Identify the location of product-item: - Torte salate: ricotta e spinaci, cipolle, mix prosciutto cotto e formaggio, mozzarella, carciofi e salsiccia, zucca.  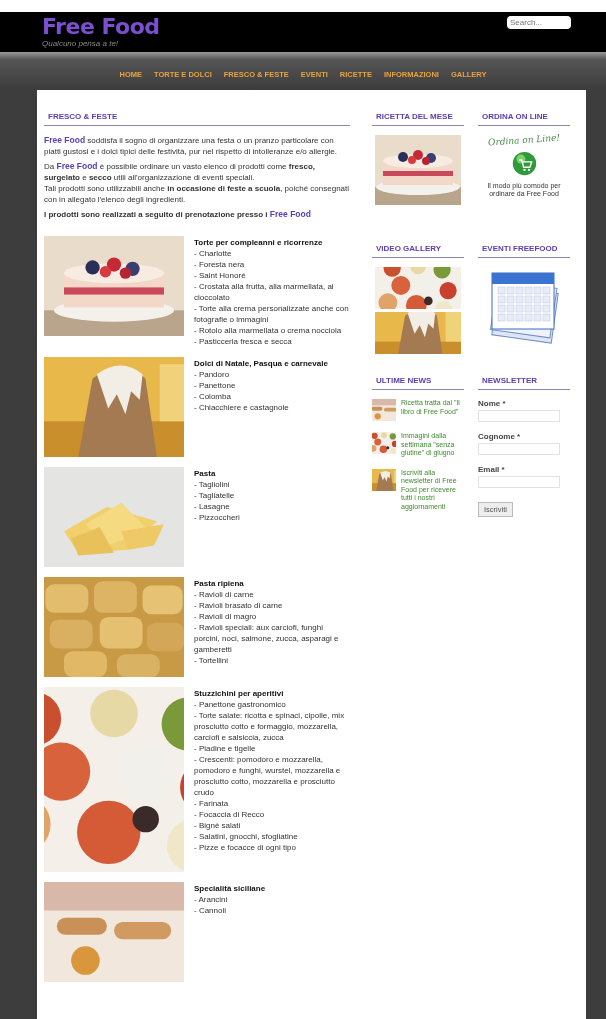
(270, 726).